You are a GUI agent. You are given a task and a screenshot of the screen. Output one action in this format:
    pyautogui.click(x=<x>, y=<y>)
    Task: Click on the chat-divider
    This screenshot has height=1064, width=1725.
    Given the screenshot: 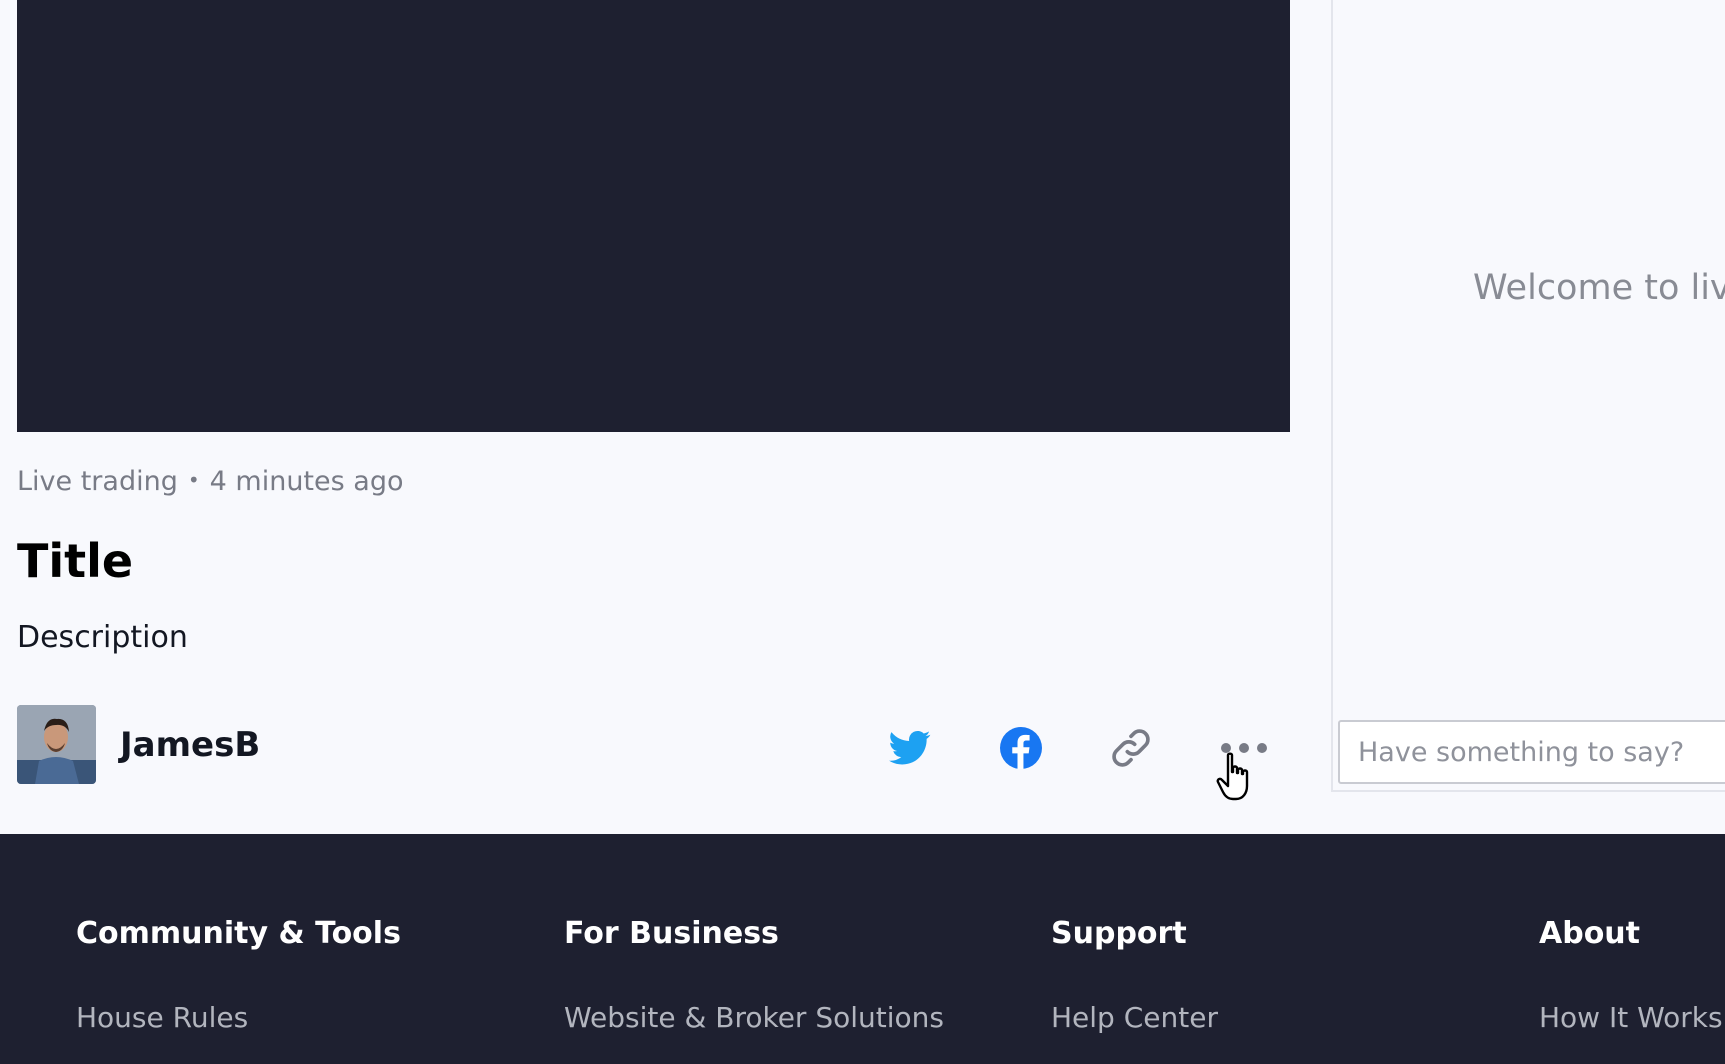 What is the action you would take?
    pyautogui.click(x=1332, y=396)
    